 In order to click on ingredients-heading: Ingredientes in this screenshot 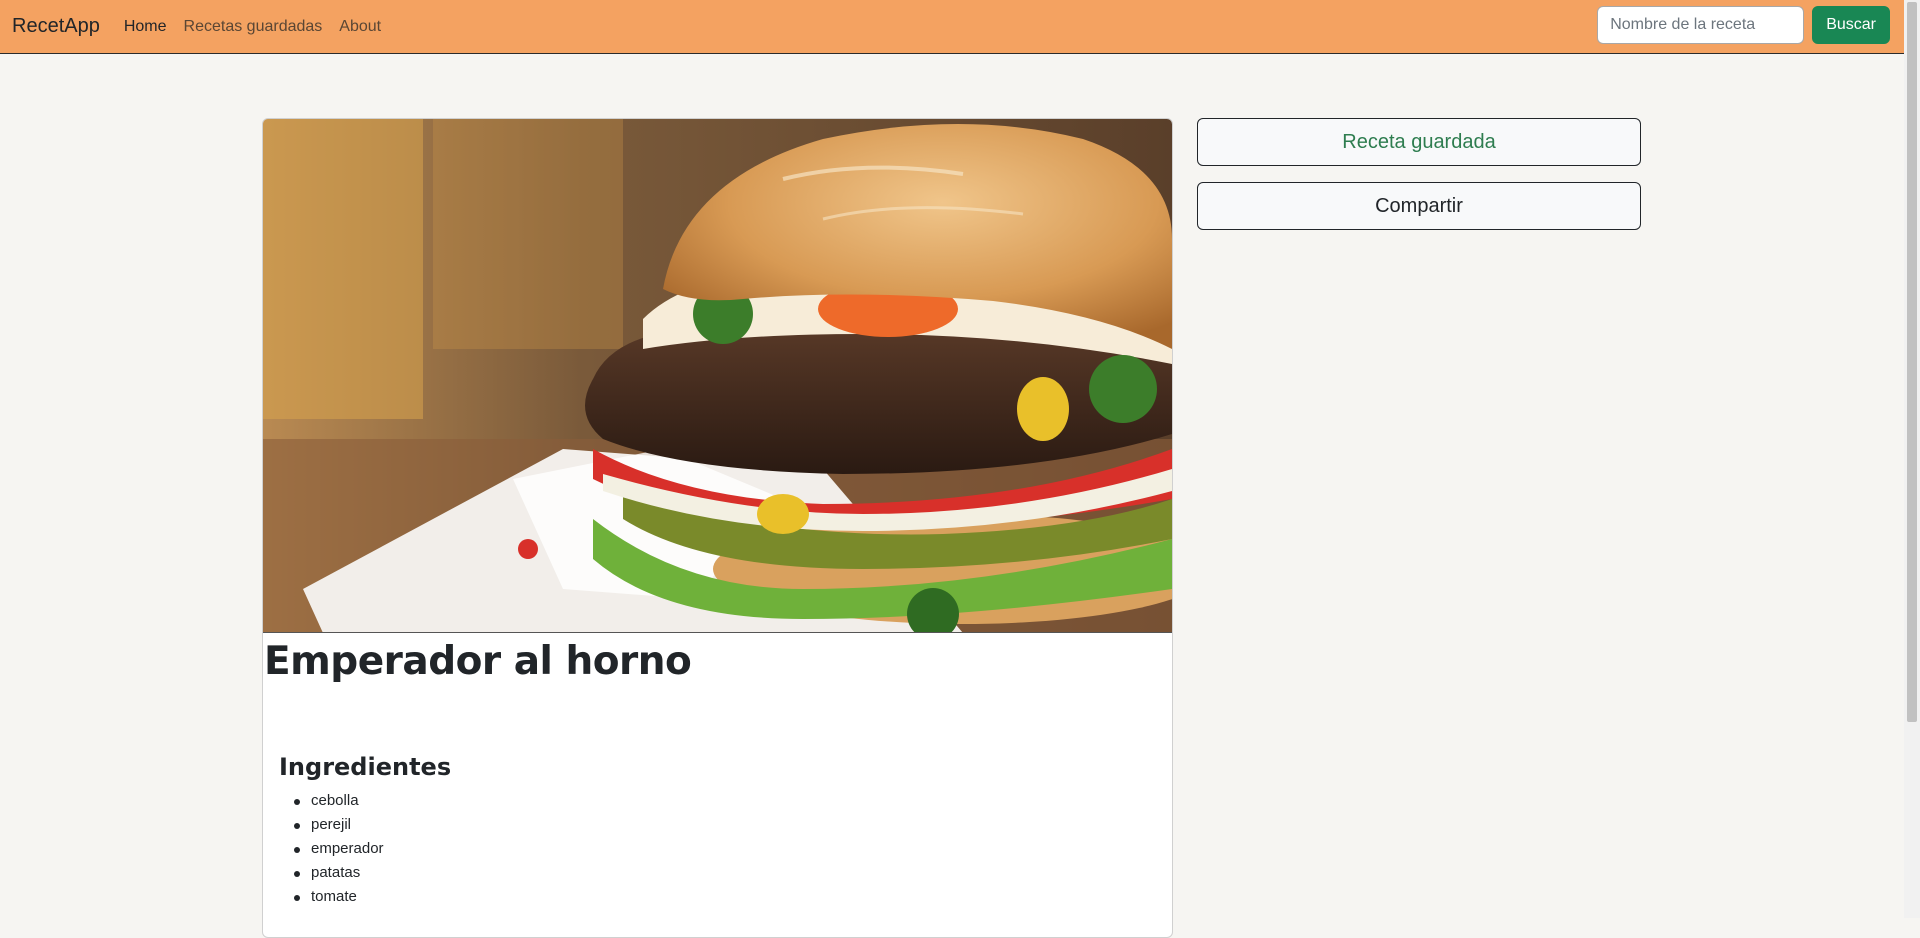, I will do `click(365, 767)`.